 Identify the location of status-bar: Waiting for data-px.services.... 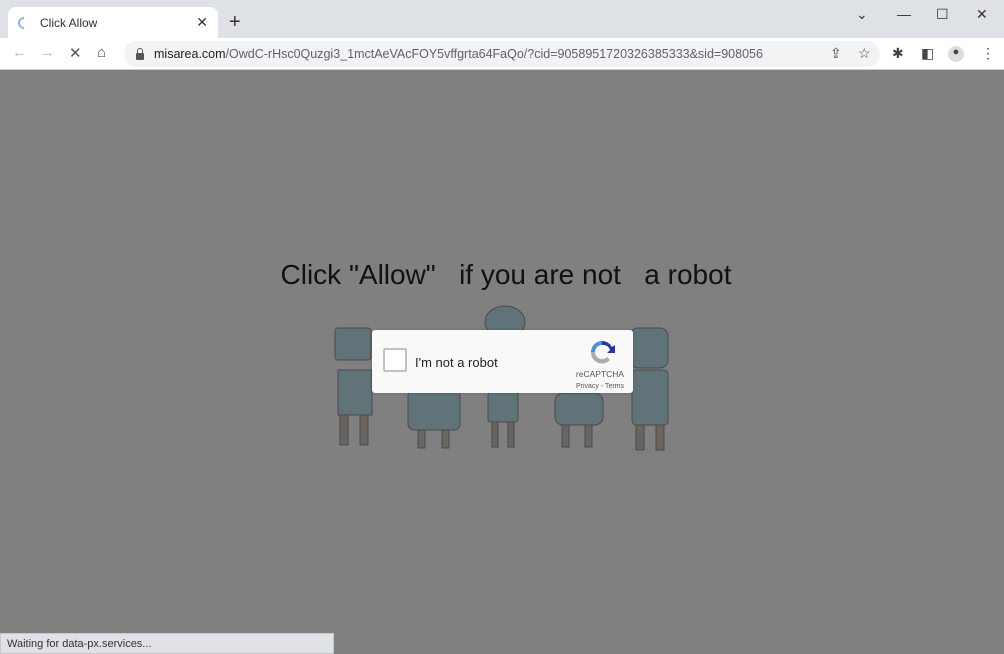
(167, 643).